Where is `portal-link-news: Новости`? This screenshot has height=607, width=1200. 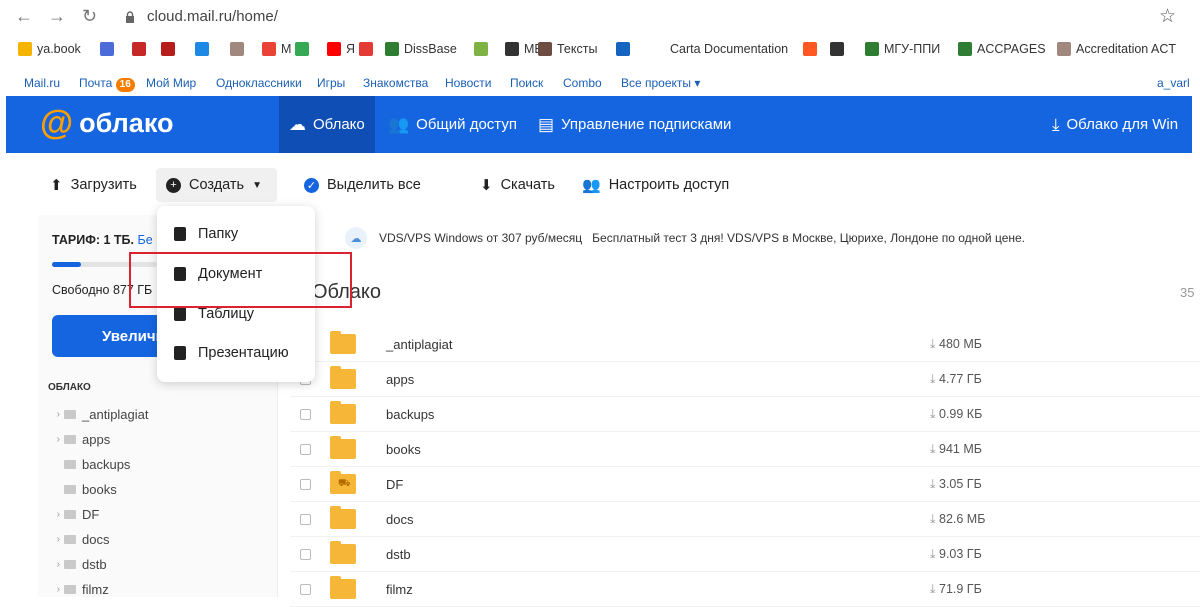 portal-link-news: Новости is located at coordinates (468, 83).